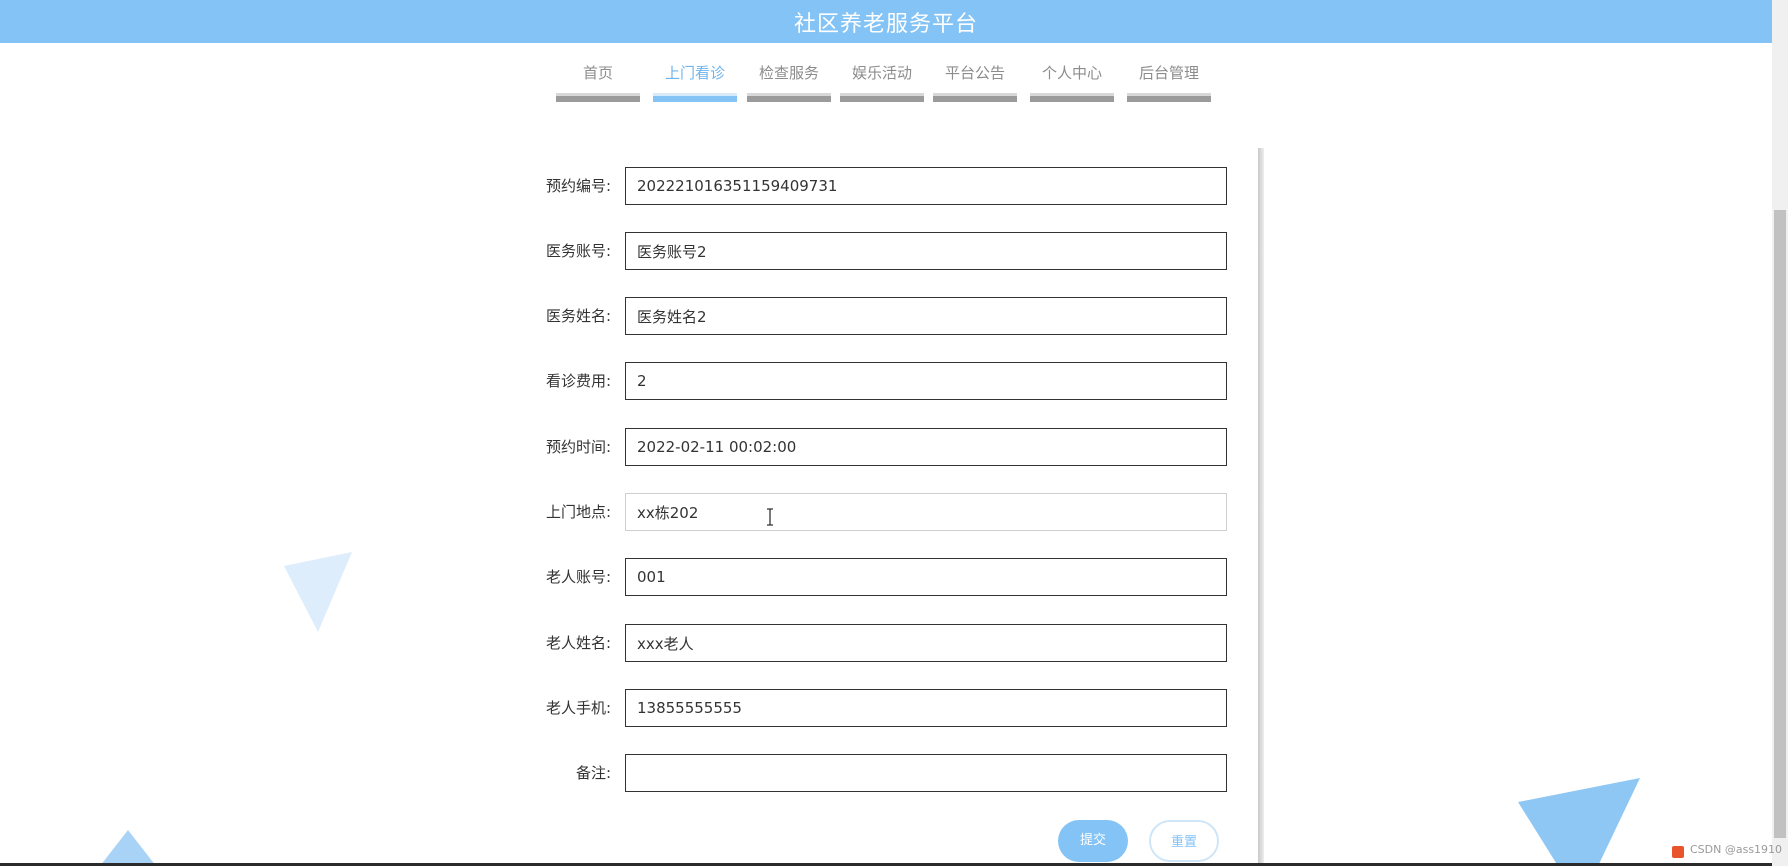 Image resolution: width=1788 pixels, height=866 pixels. I want to click on elder-account-field, so click(926, 577).